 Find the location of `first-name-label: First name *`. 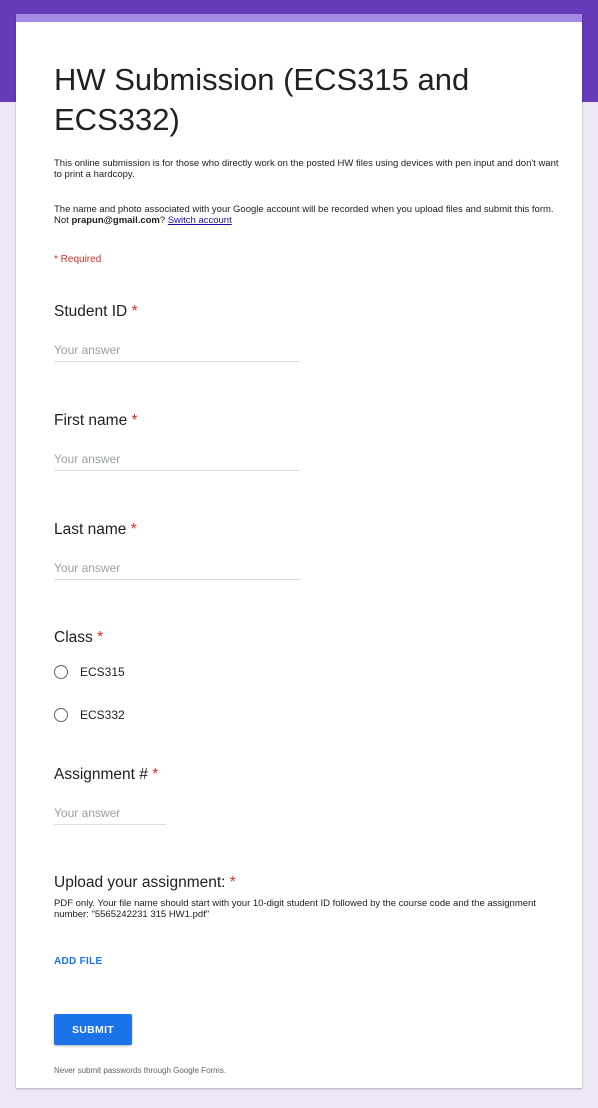

first-name-label: First name * is located at coordinates (96, 421).